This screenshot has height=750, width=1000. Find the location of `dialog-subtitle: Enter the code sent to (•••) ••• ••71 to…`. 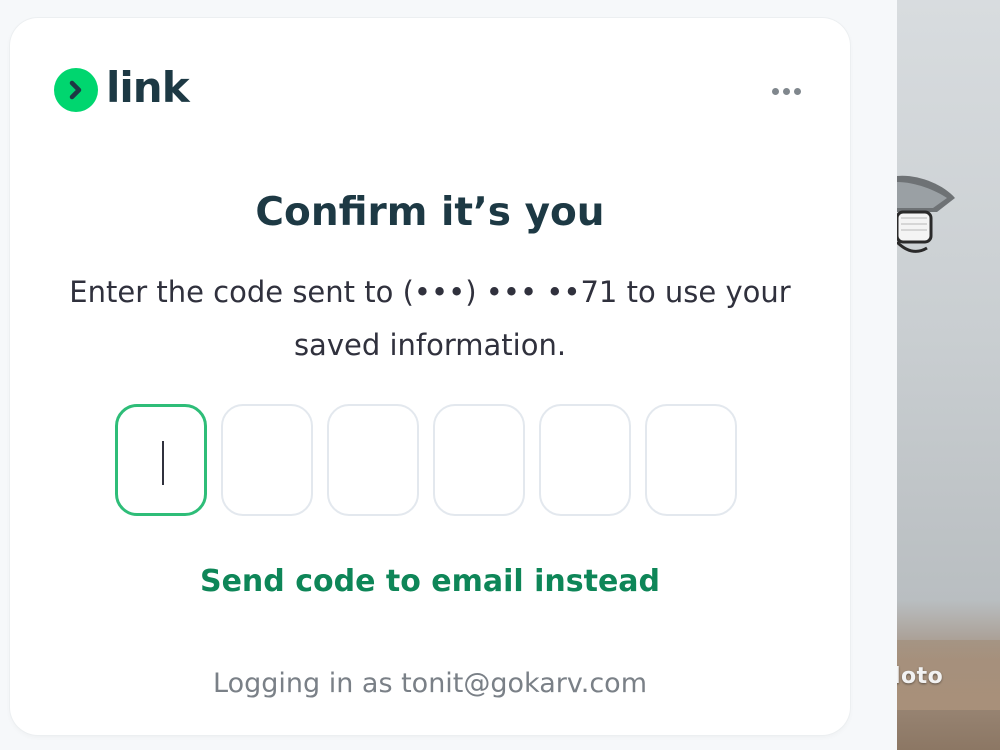

dialog-subtitle: Enter the code sent to (•••) ••• ••71 to… is located at coordinates (430, 318).